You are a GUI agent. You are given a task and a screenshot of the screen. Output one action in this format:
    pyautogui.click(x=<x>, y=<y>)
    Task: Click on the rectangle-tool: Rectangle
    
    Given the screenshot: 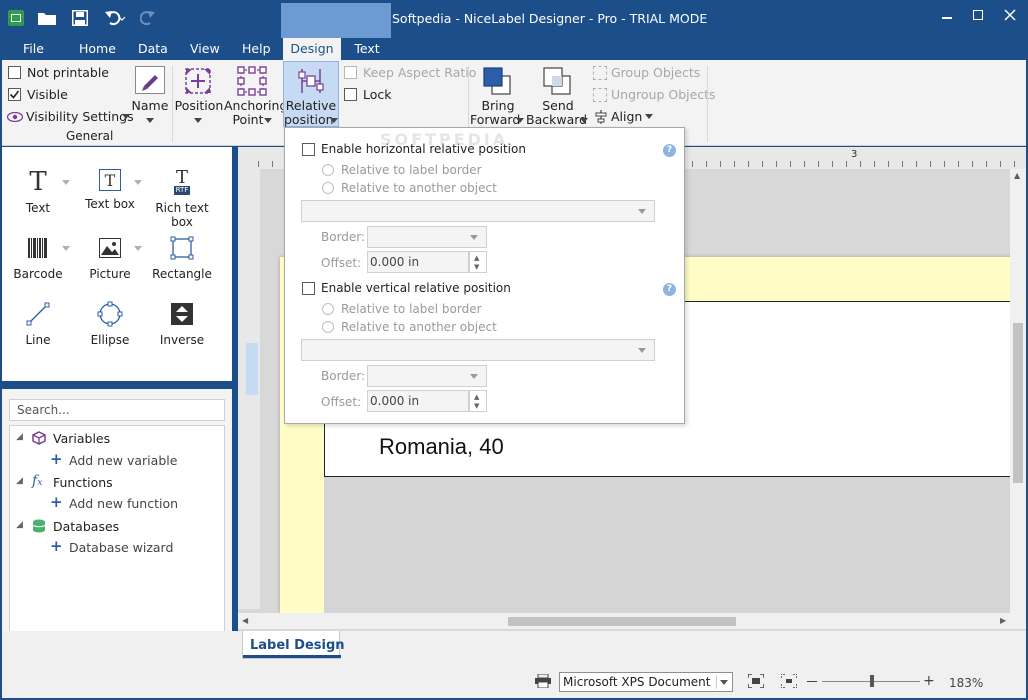 What is the action you would take?
    pyautogui.click(x=182, y=258)
    